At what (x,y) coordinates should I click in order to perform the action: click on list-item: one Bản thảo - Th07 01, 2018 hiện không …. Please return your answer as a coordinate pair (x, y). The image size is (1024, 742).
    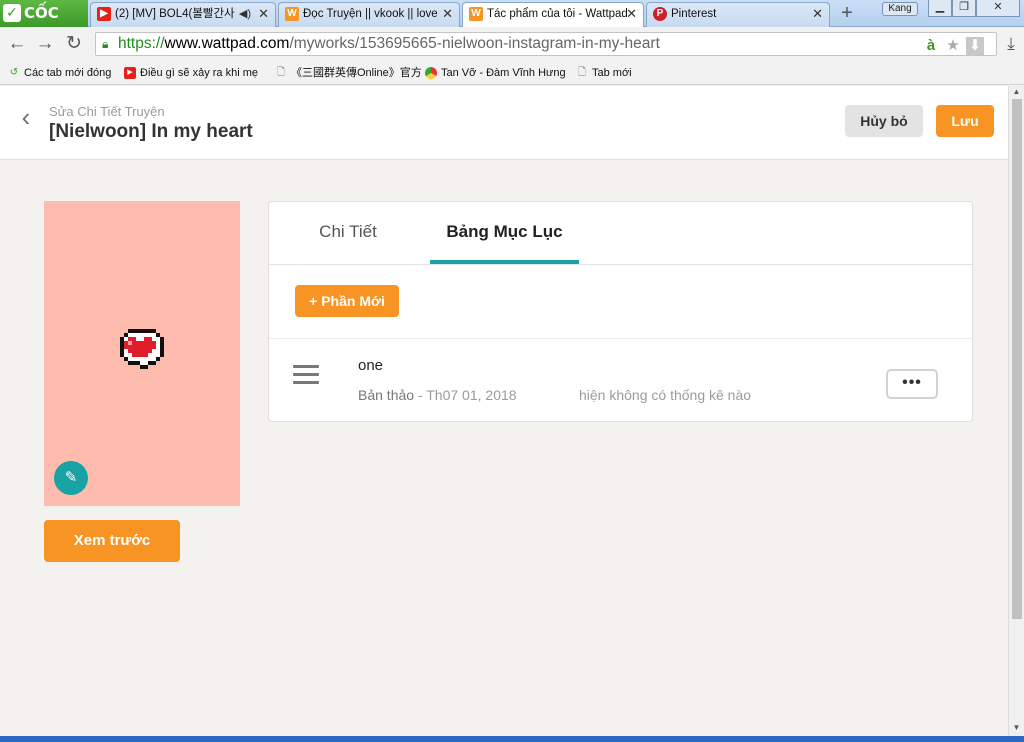
    Looking at the image, I should click on (620, 380).